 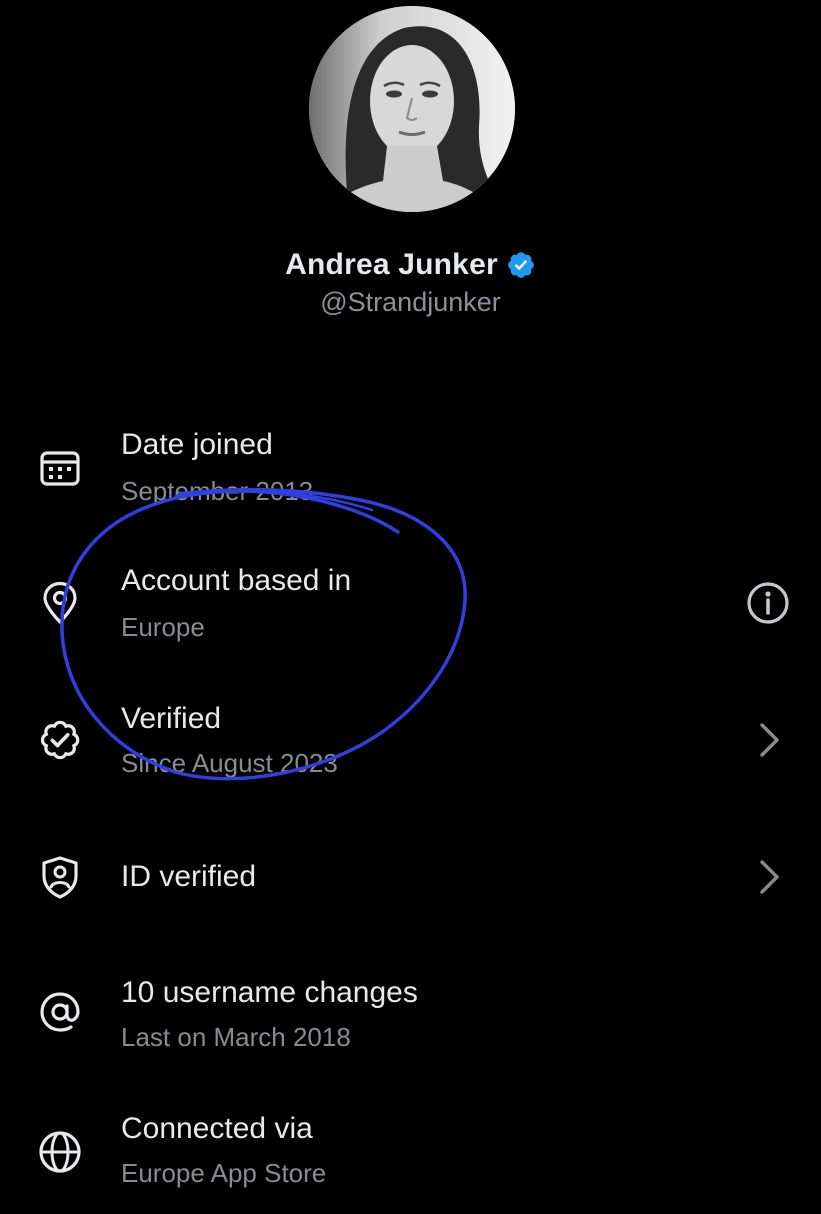 I want to click on account-based-in-value: Europe, so click(x=163, y=627).